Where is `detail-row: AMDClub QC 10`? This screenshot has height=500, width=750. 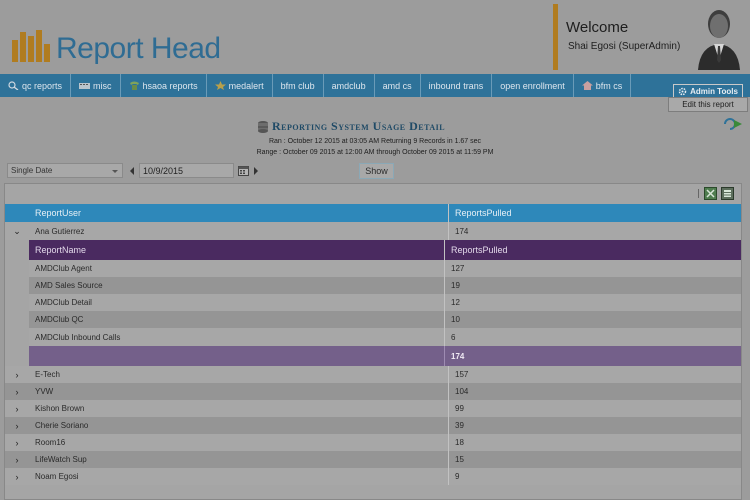
detail-row: AMDClub QC 10 is located at coordinates (385, 319).